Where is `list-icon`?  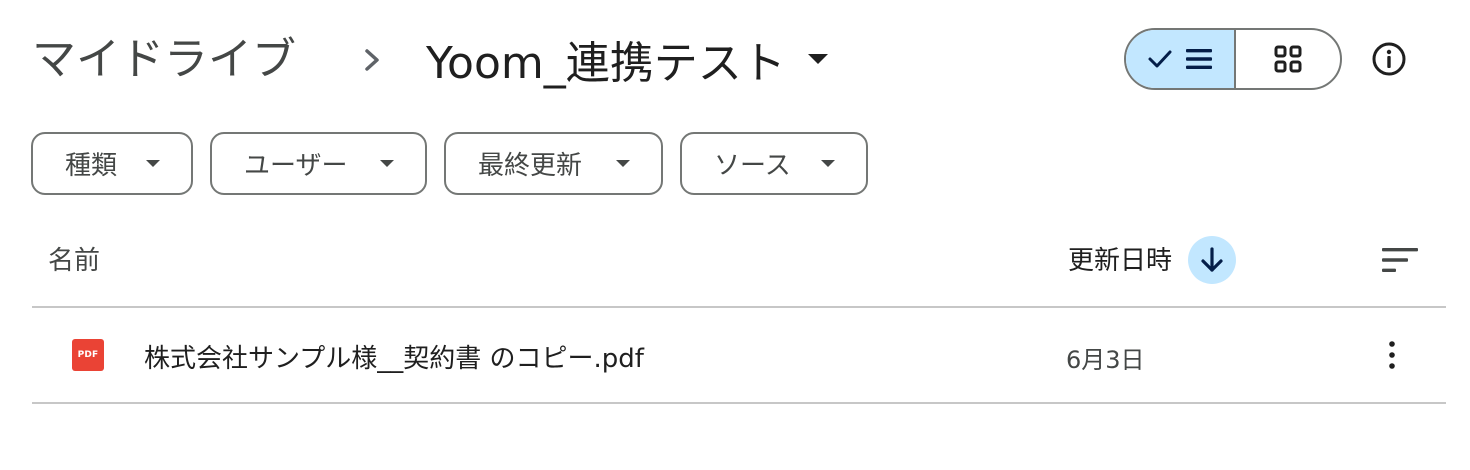 list-icon is located at coordinates (1199, 59).